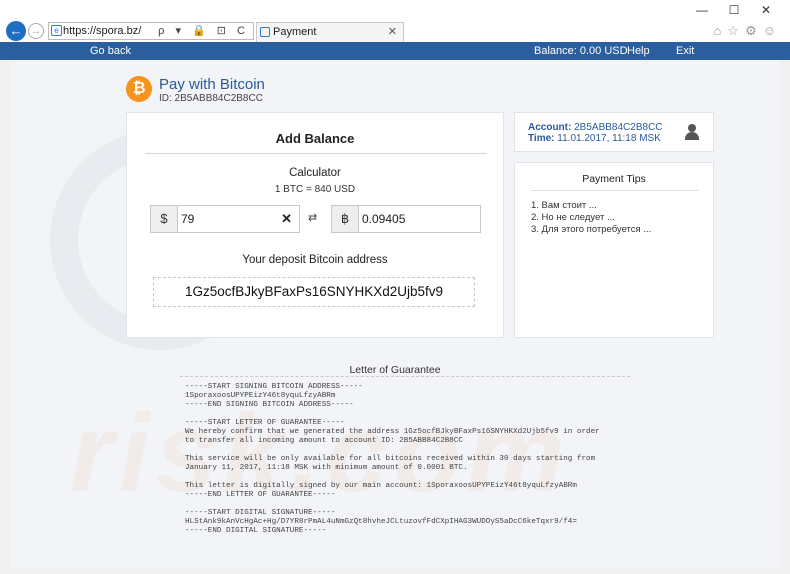  What do you see at coordinates (754, 30) in the screenshot?
I see `settings-gear-icon: ⚙` at bounding box center [754, 30].